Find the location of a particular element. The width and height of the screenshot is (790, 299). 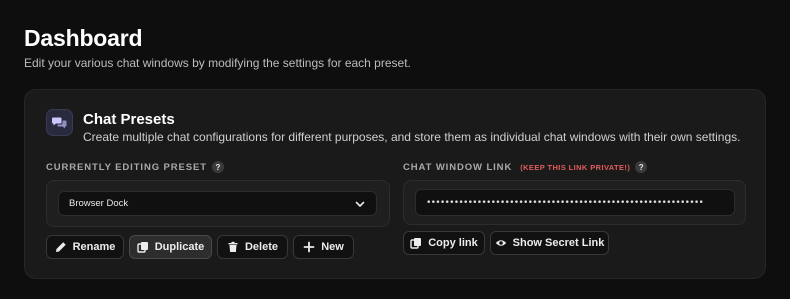

eye-icon is located at coordinates (500, 243).